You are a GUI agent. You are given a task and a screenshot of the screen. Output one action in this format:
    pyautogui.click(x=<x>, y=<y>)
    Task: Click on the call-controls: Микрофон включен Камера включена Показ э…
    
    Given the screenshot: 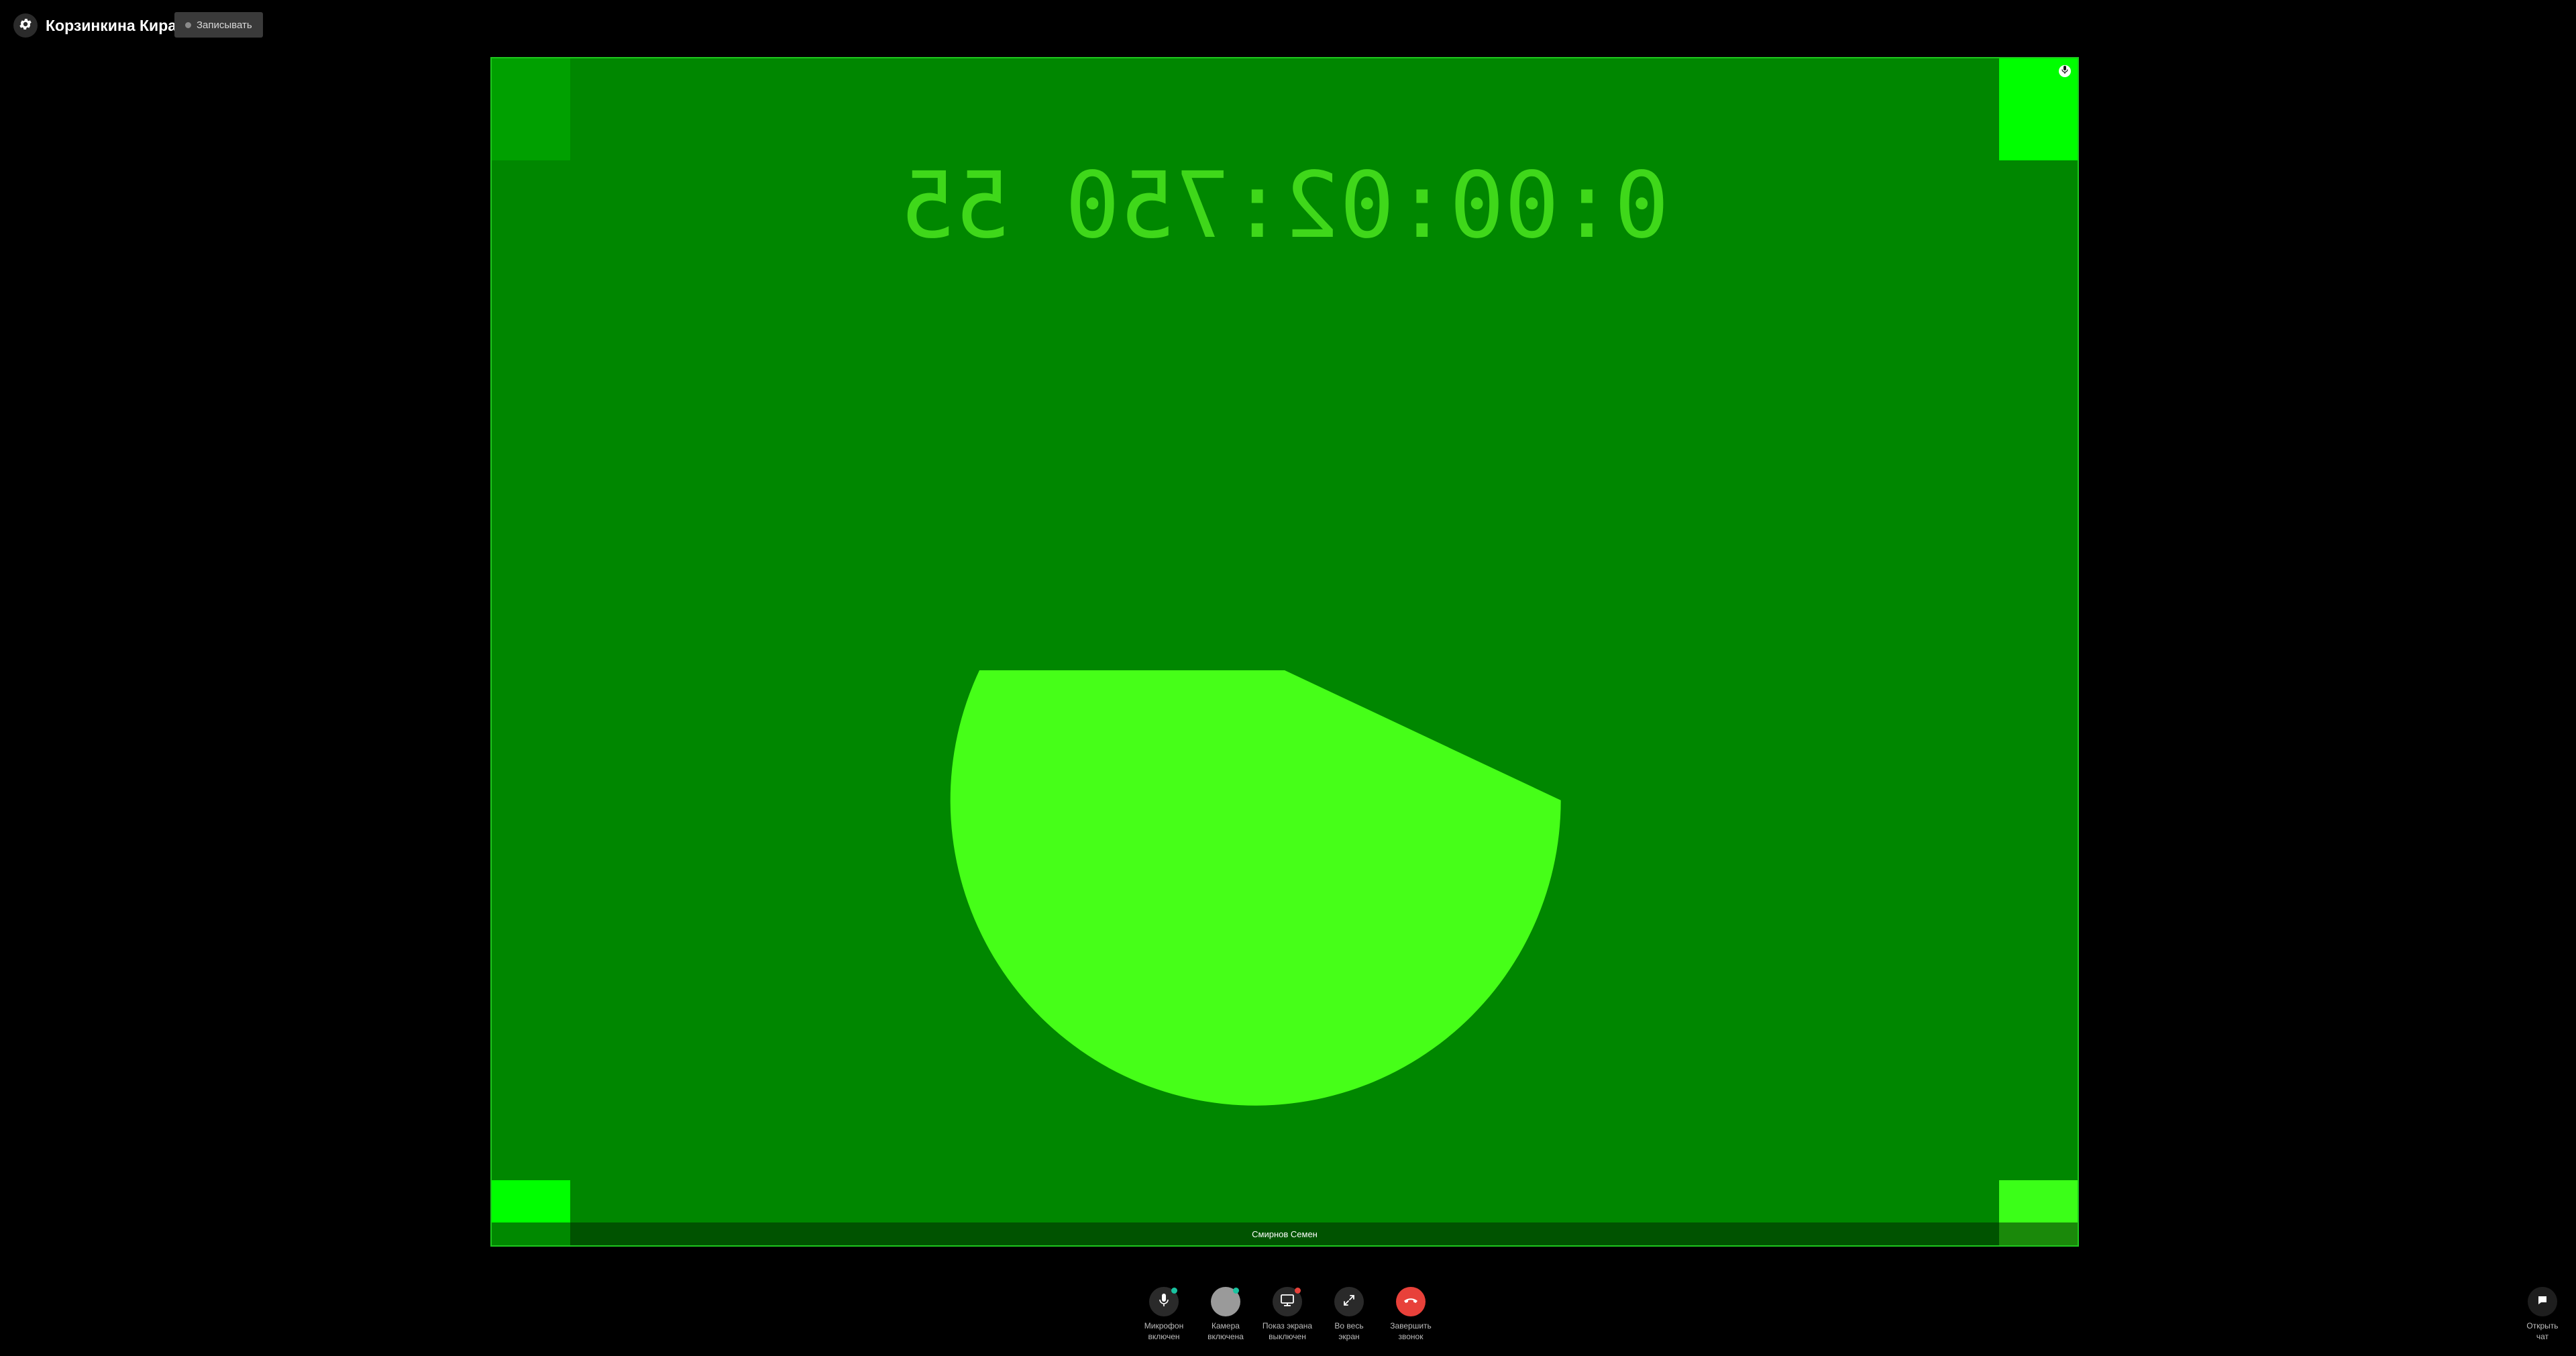 What is the action you would take?
    pyautogui.click(x=1288, y=1317)
    